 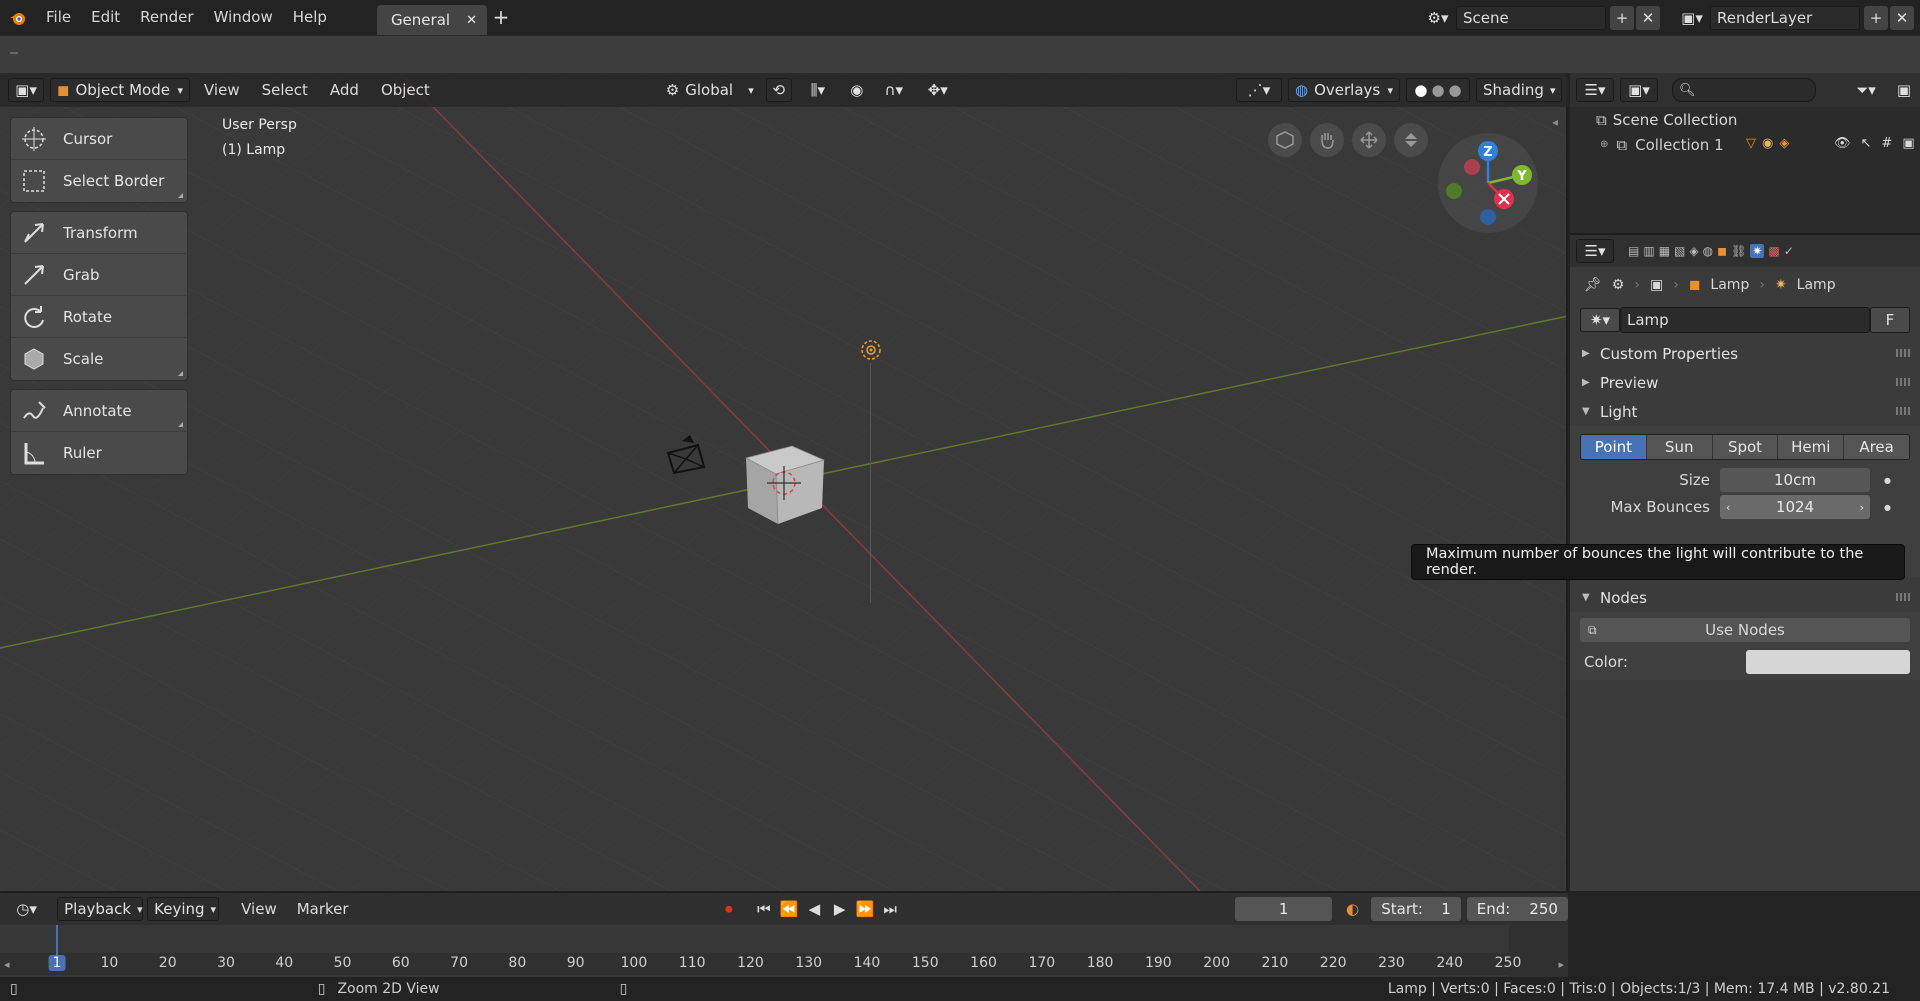 I want to click on play-reverse-button: ◀, so click(x=814, y=909).